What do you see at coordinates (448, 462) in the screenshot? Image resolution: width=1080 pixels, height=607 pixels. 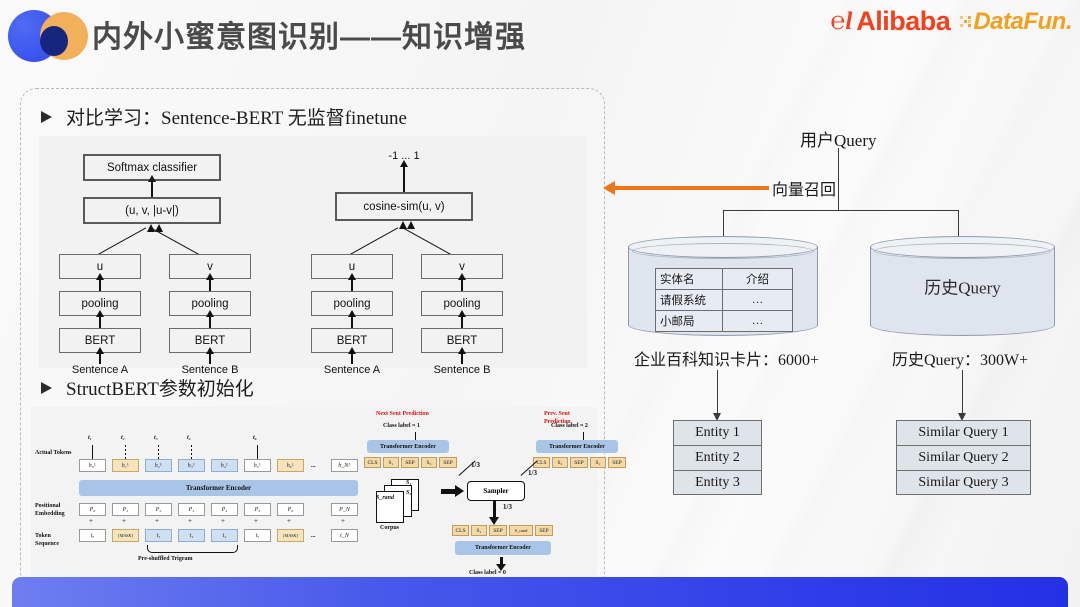 I see `next-seq-4: SEP` at bounding box center [448, 462].